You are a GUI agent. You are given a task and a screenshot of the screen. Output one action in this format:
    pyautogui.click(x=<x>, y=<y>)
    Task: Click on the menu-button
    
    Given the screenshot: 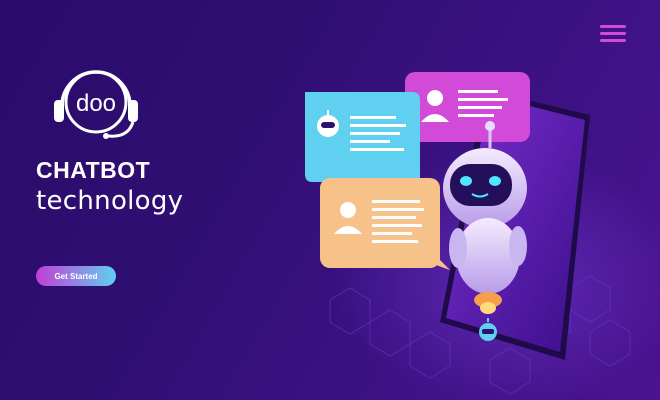 What is the action you would take?
    pyautogui.click(x=613, y=35)
    